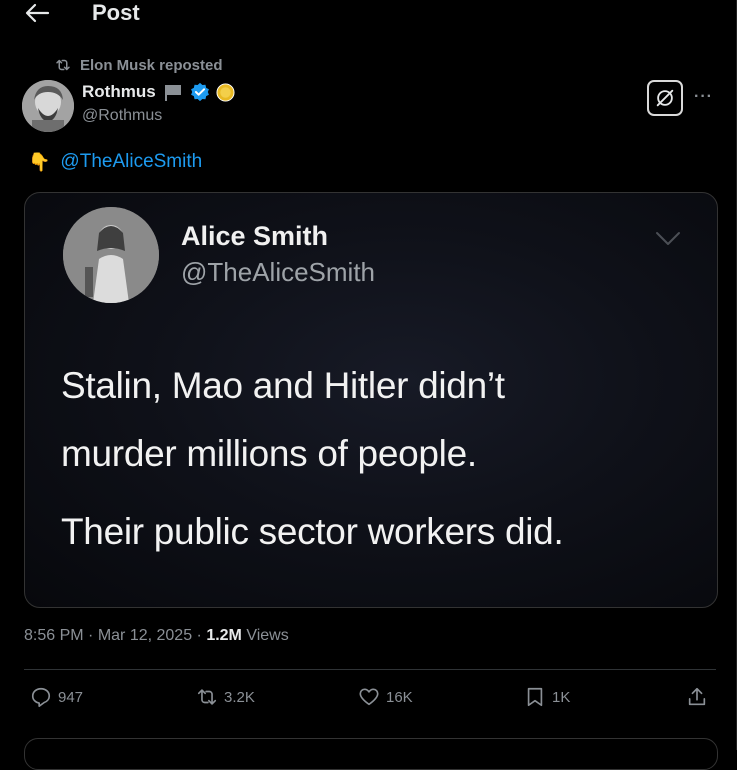  Describe the element at coordinates (131, 162) in the screenshot. I see `mention-link: @TheAliceSmith` at that location.